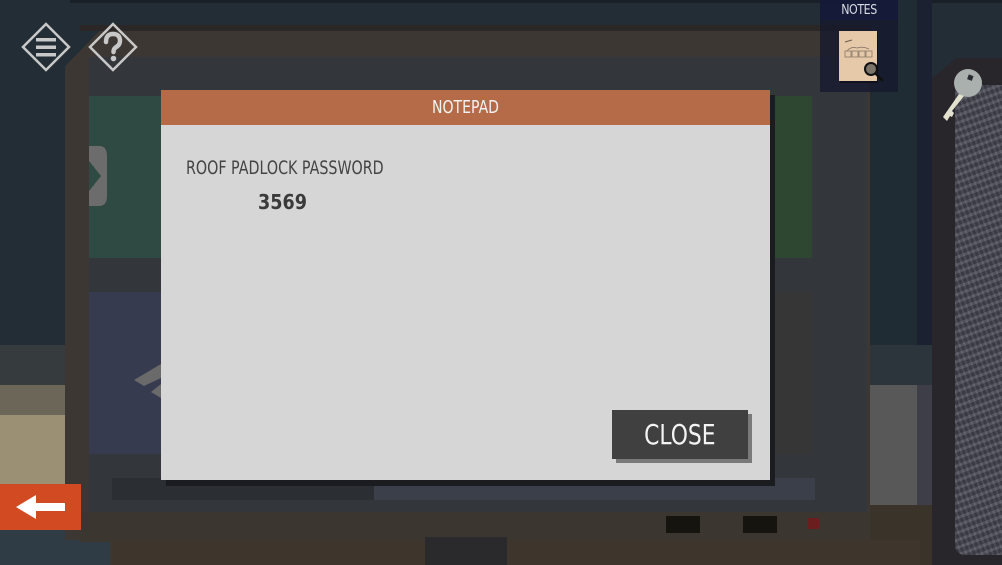  What do you see at coordinates (791, 177) in the screenshot?
I see `screen-panel-green` at bounding box center [791, 177].